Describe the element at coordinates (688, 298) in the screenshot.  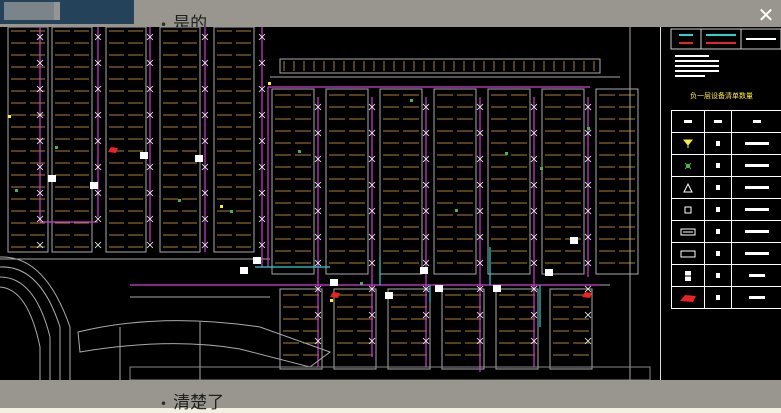
I see `extinguisher-icon` at that location.